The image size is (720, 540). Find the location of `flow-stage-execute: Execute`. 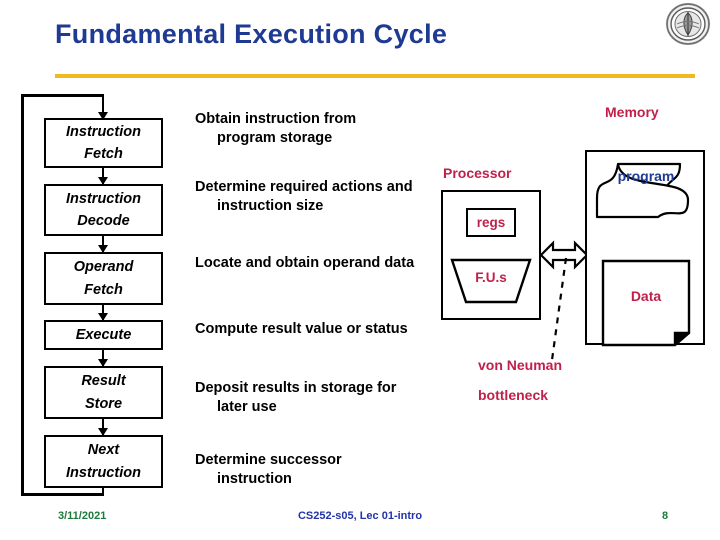

flow-stage-execute: Execute is located at coordinates (103, 335).